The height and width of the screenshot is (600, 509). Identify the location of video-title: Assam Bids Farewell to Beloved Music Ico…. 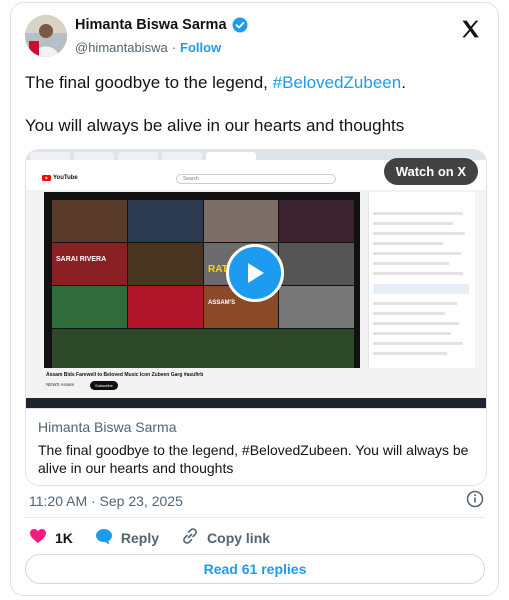
(125, 375).